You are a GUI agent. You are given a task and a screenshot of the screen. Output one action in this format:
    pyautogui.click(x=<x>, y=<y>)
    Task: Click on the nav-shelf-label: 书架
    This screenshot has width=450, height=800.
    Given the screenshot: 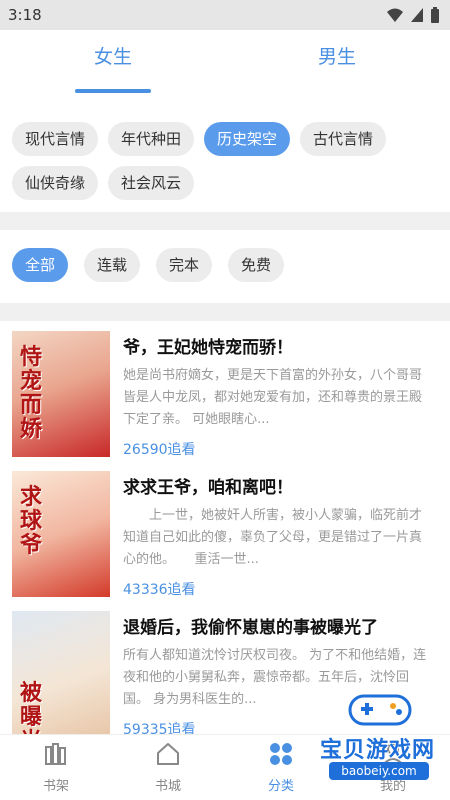 What is the action you would take?
    pyautogui.click(x=55, y=786)
    